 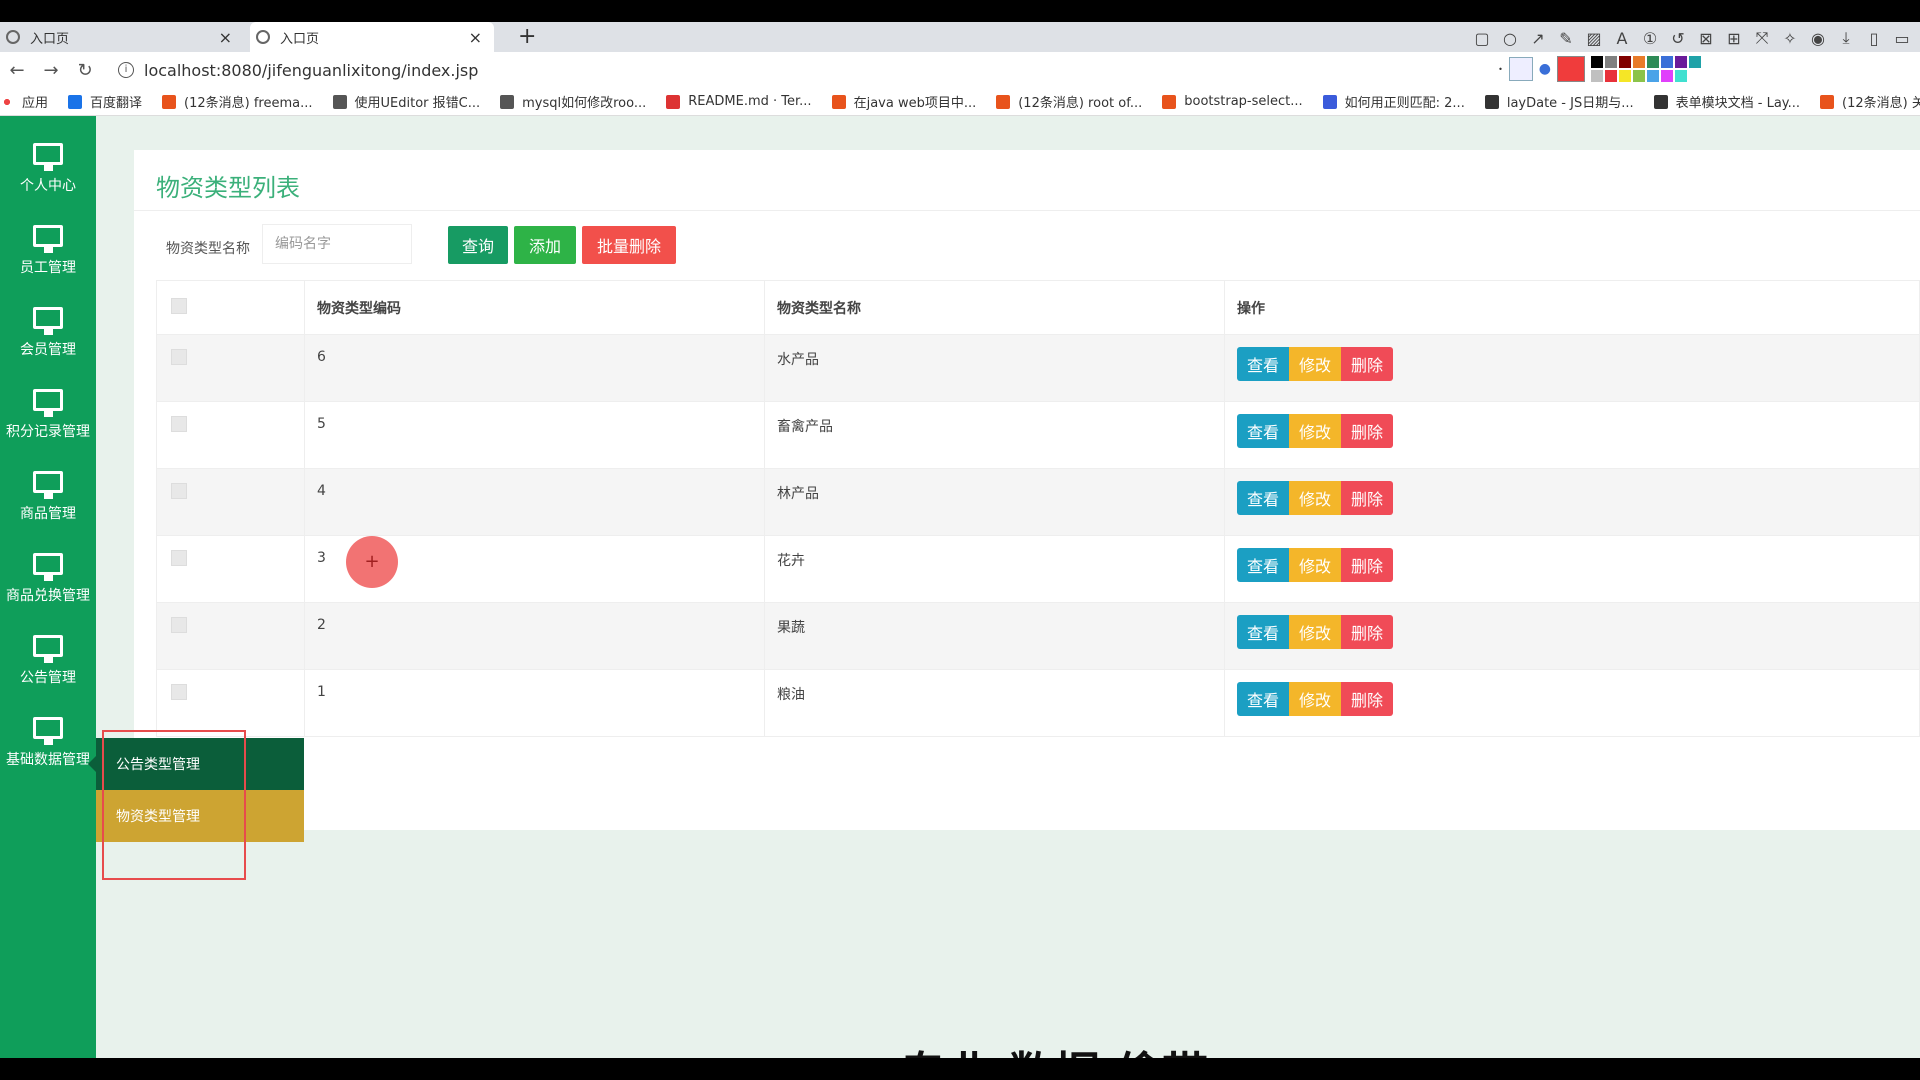 What do you see at coordinates (122, 37) in the screenshot?
I see `browser-tab: 入口页 ×` at bounding box center [122, 37].